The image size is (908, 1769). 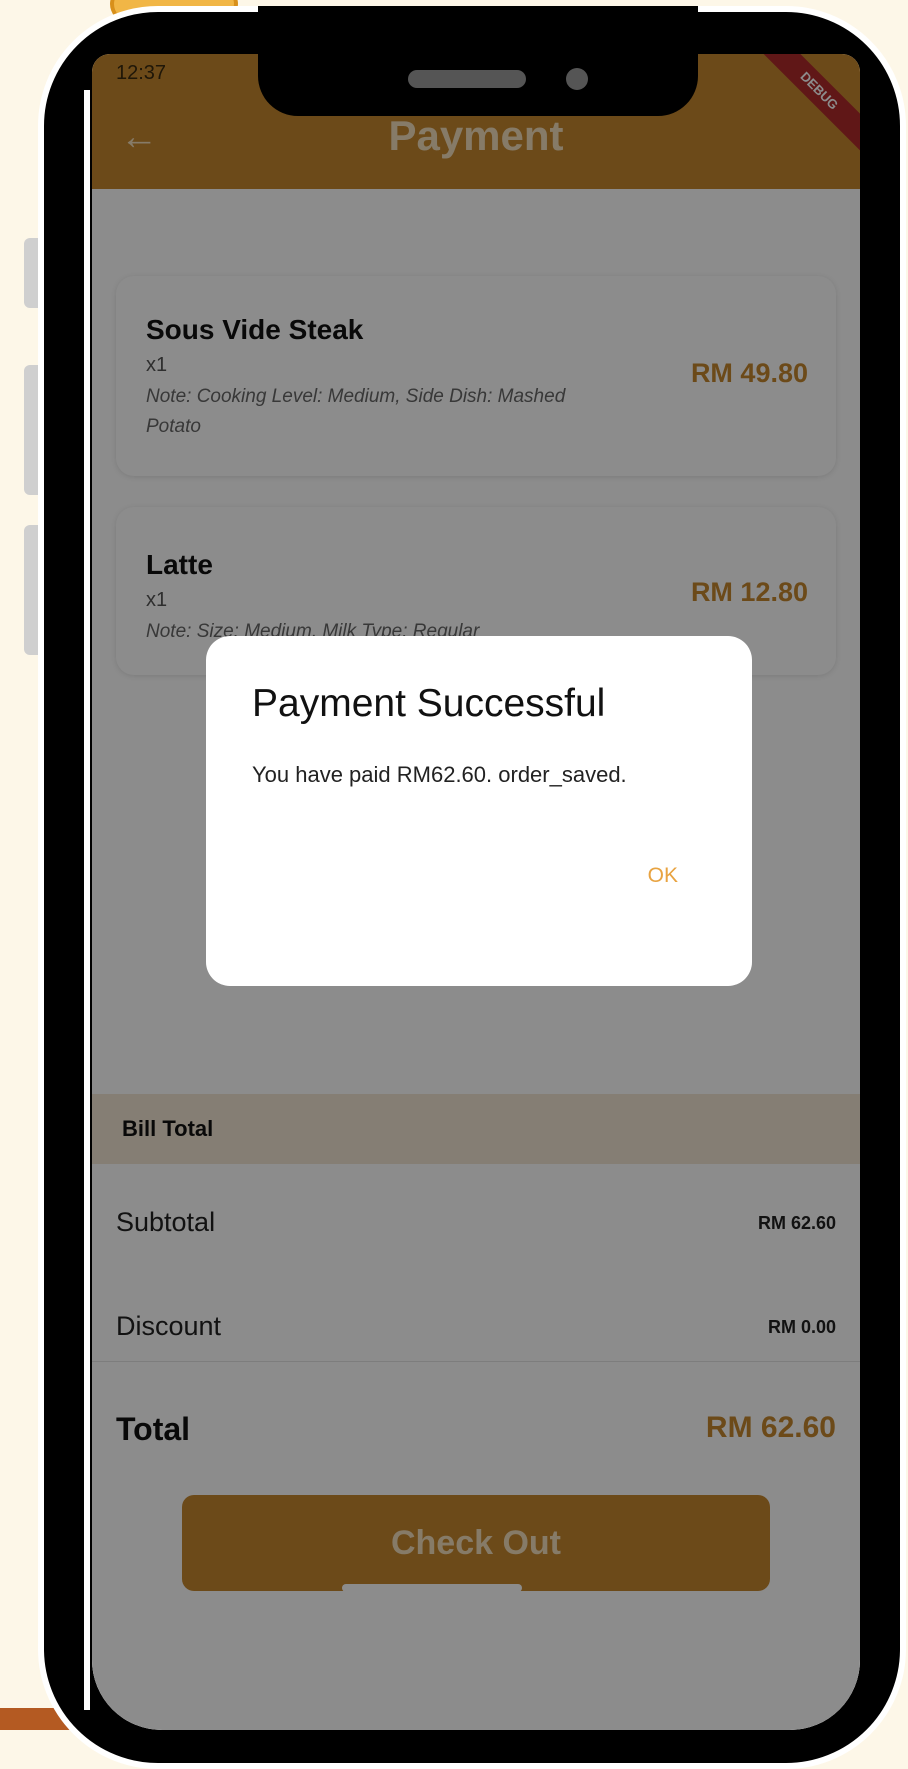 I want to click on phone-camera, so click(x=577, y=79).